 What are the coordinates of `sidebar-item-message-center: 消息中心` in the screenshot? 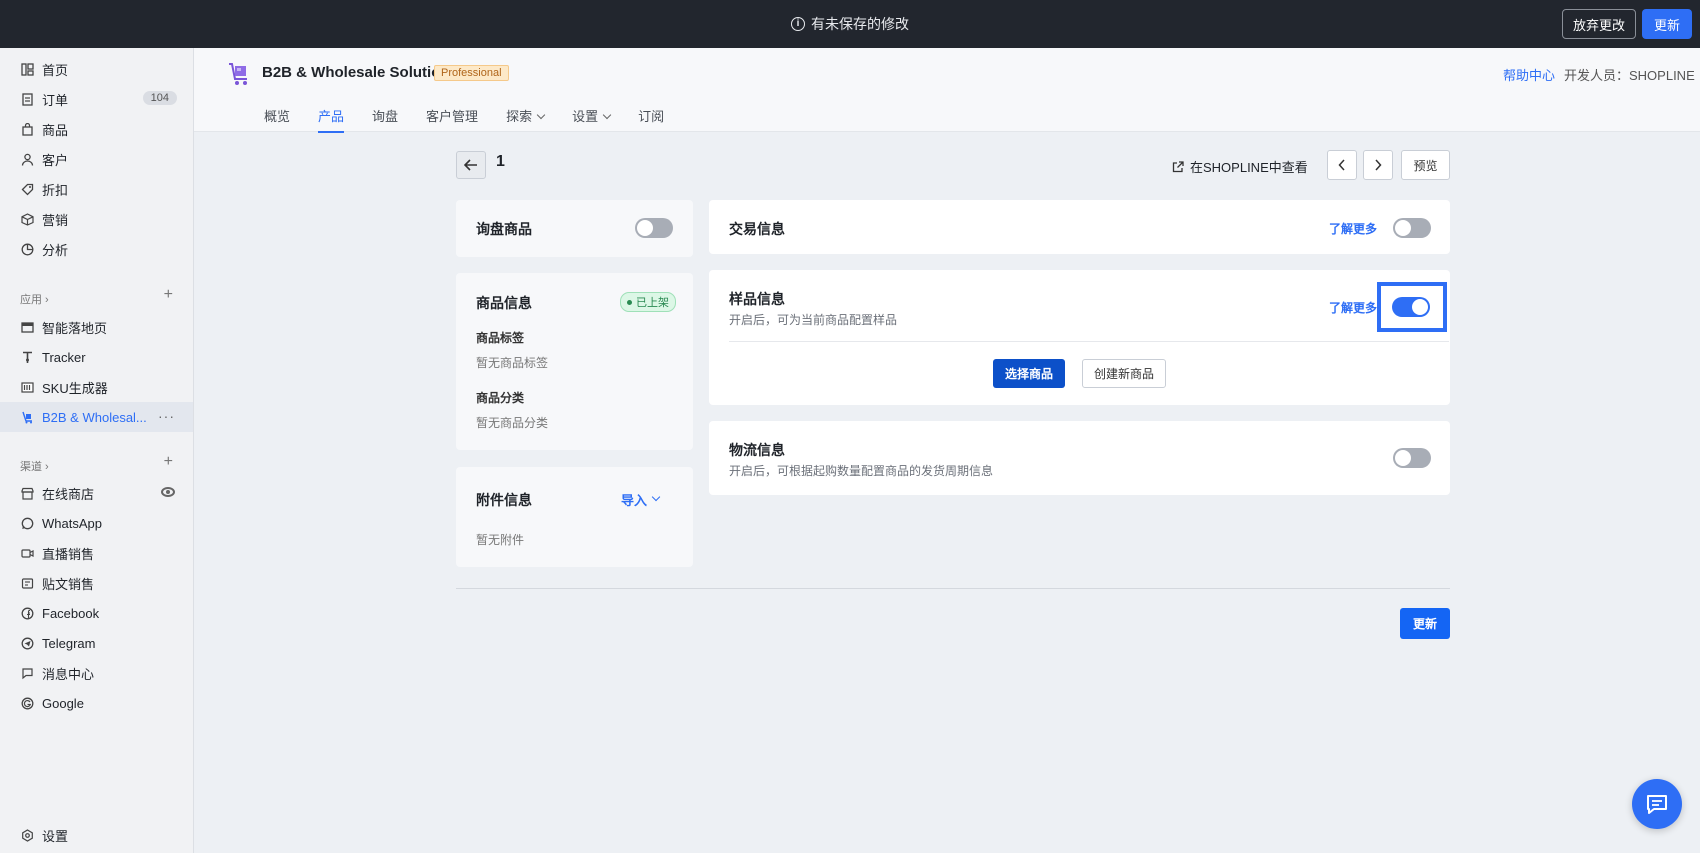 It's located at (96, 673).